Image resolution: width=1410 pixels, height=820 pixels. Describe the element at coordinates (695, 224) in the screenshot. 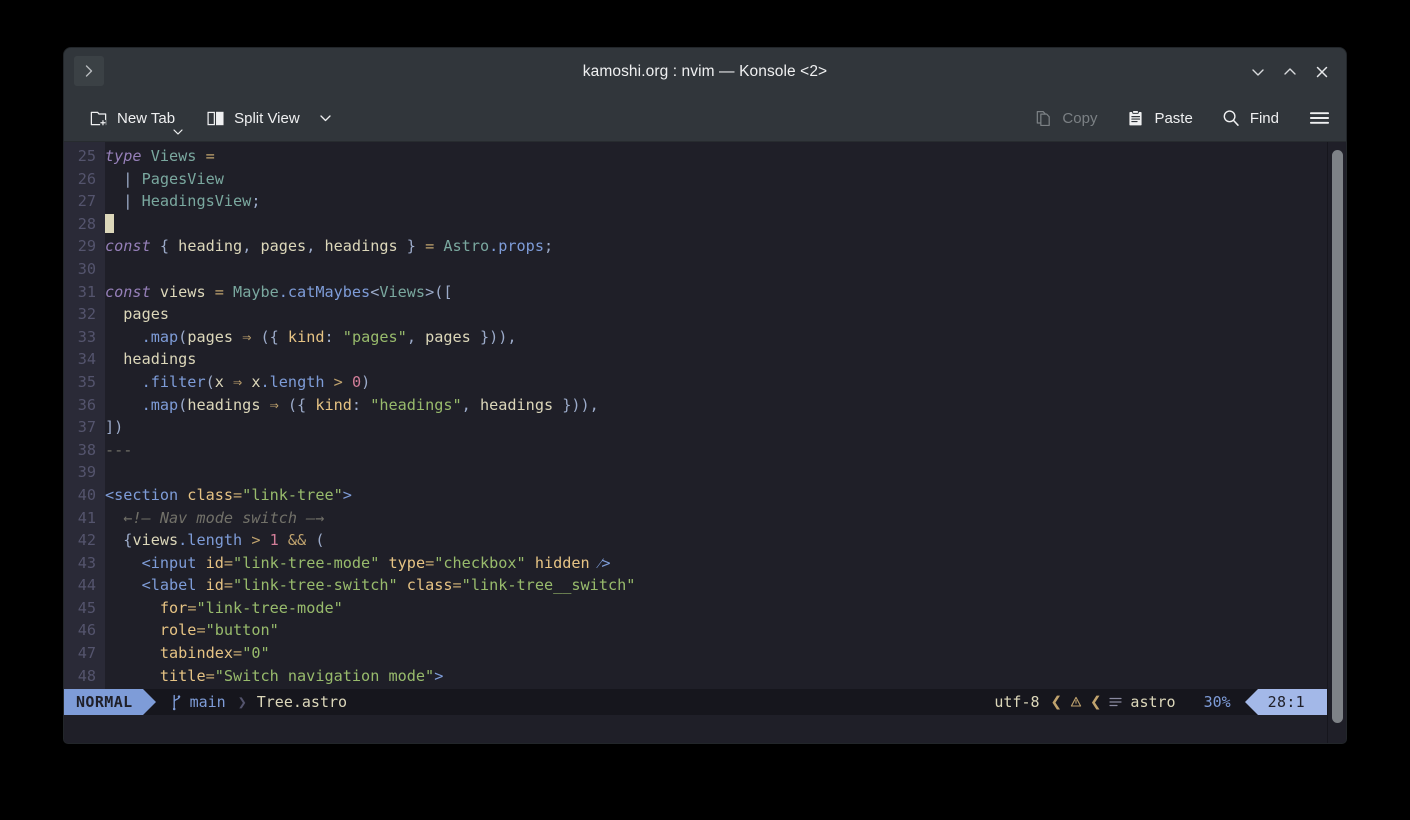

I see `code-line: 28` at that location.